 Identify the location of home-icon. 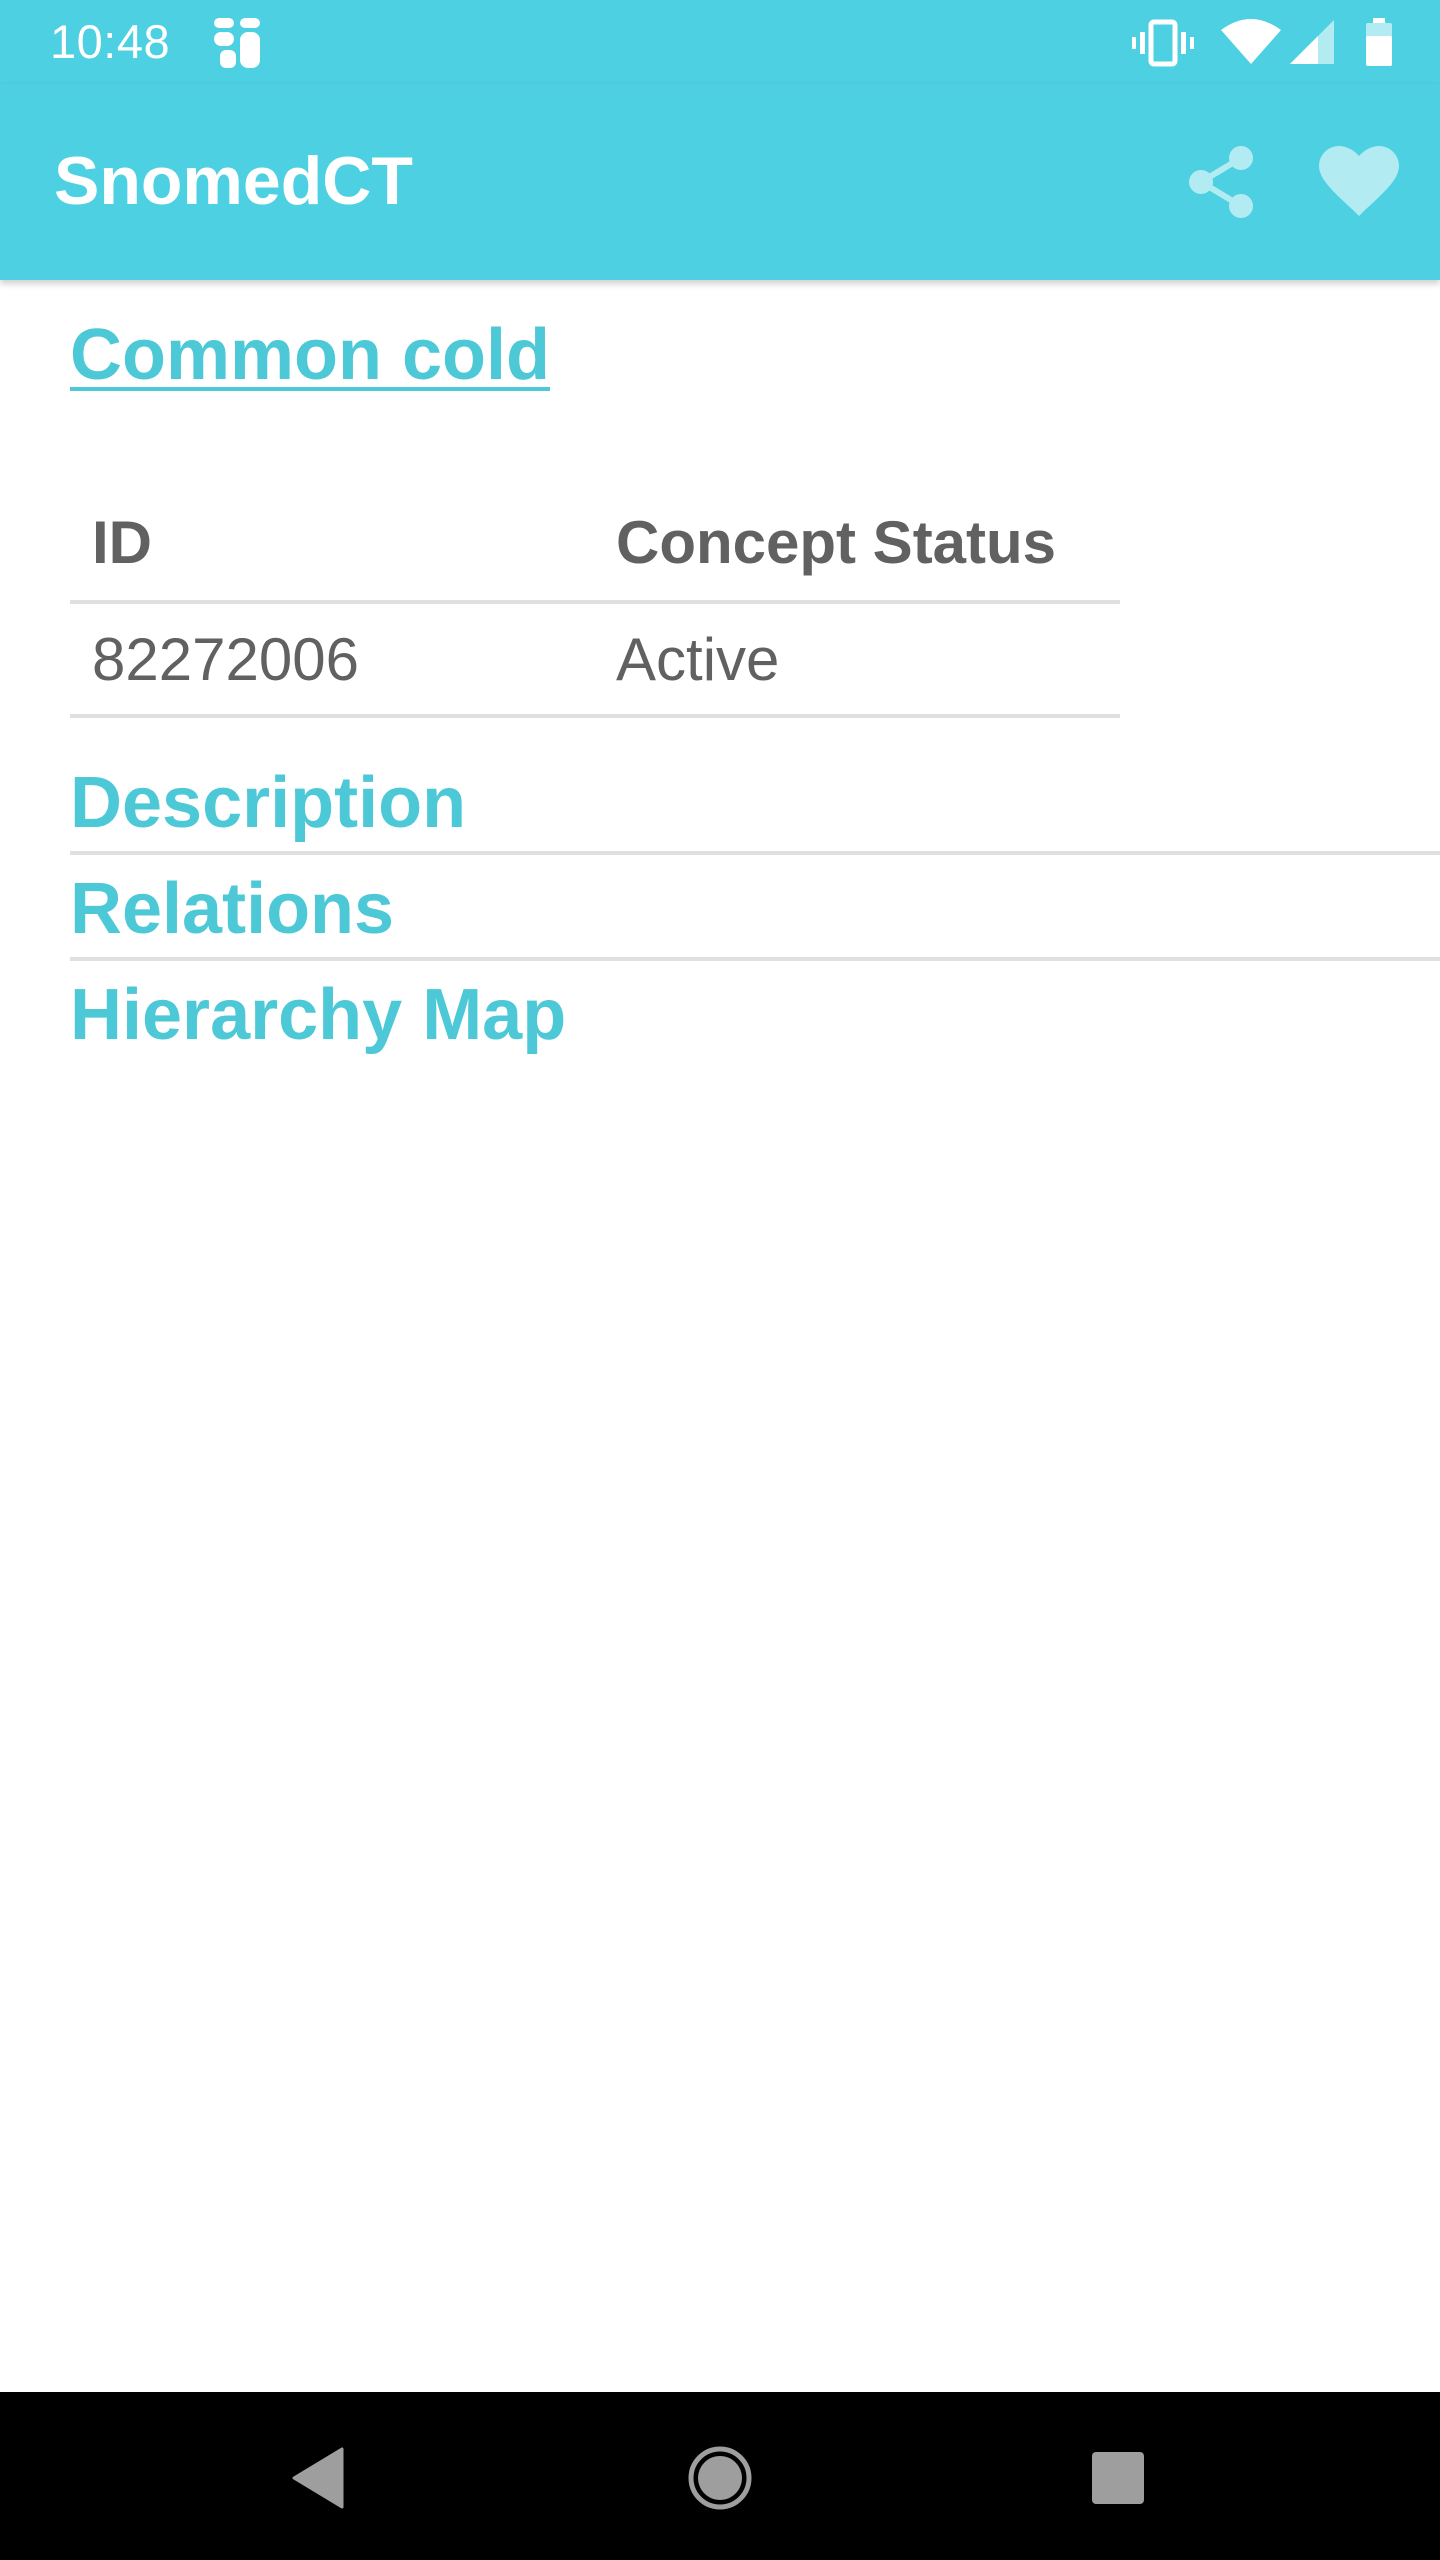
(720, 2478).